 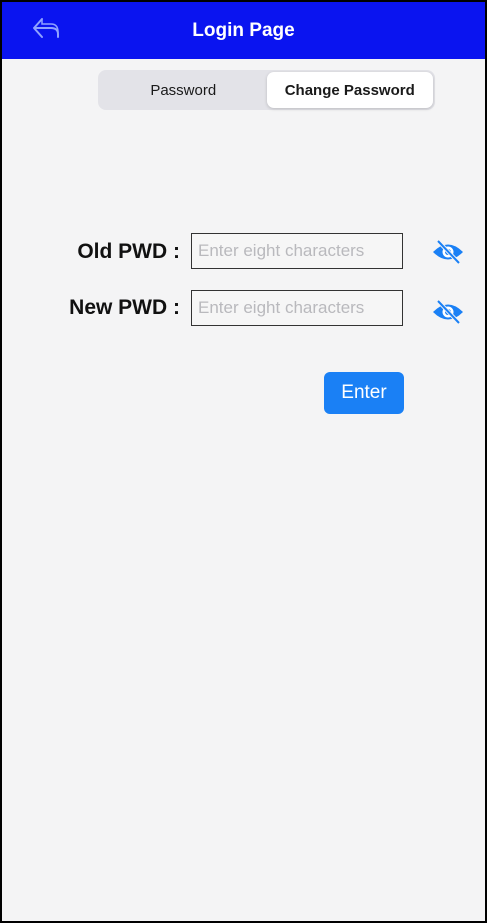 I want to click on segmented-control: Password Change Password, so click(x=266, y=90).